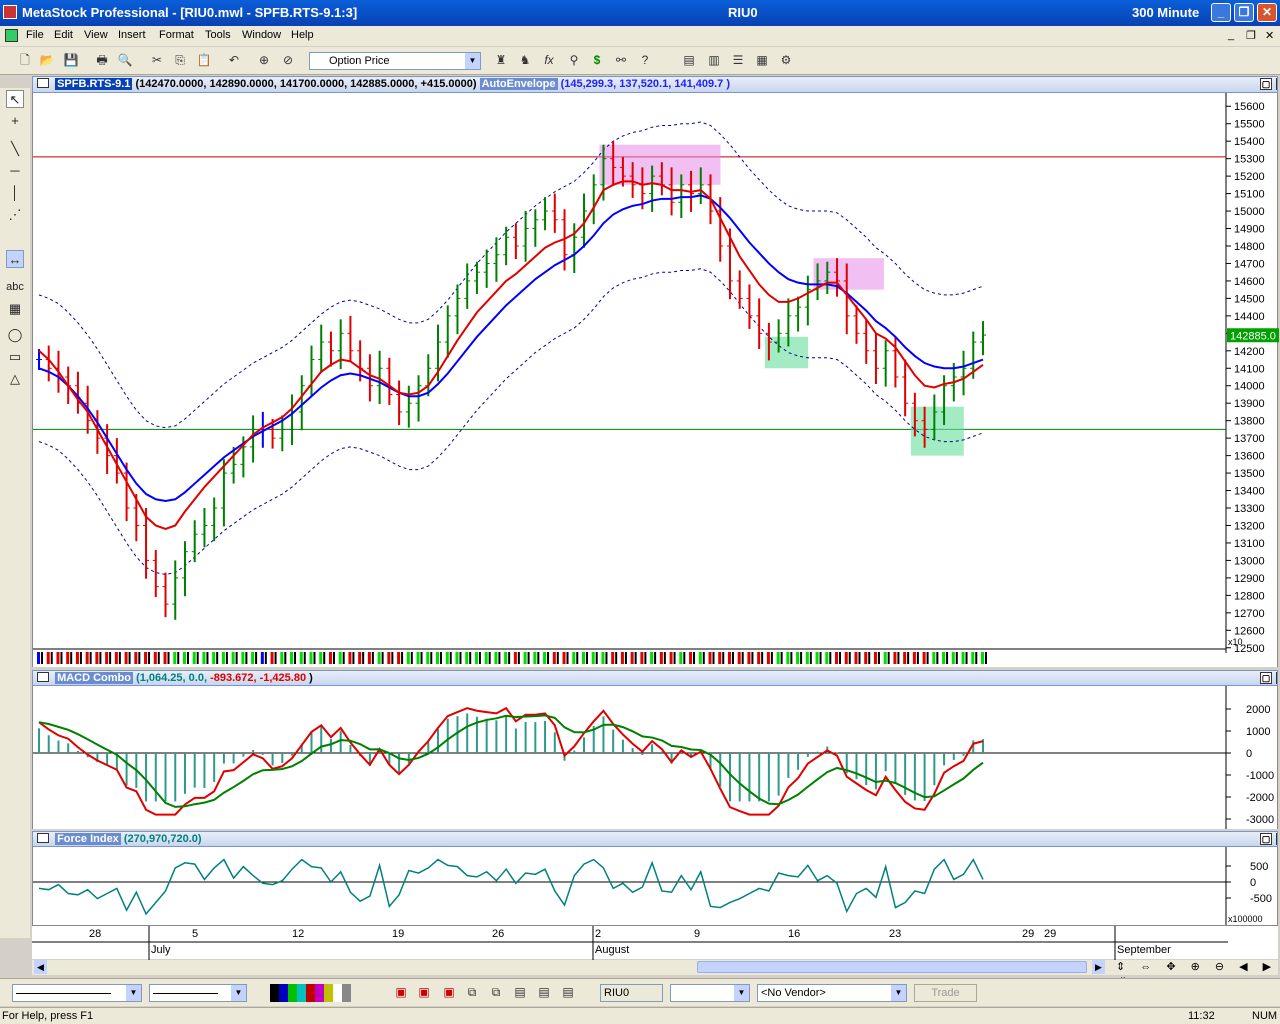 The height and width of the screenshot is (1024, 1280). I want to click on copy-icon: ⎘, so click(180, 60).